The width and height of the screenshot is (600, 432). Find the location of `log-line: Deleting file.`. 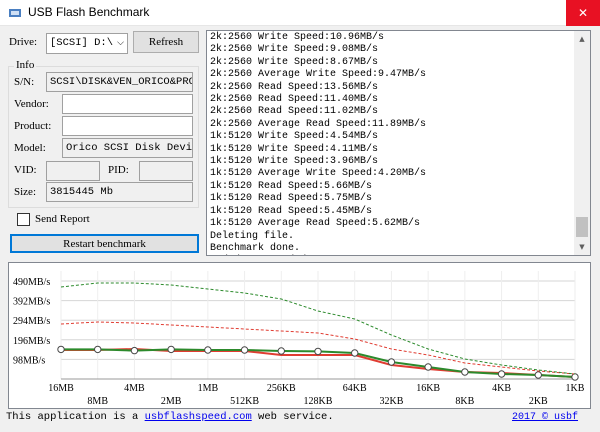

log-line: Deleting file. is located at coordinates (252, 236).